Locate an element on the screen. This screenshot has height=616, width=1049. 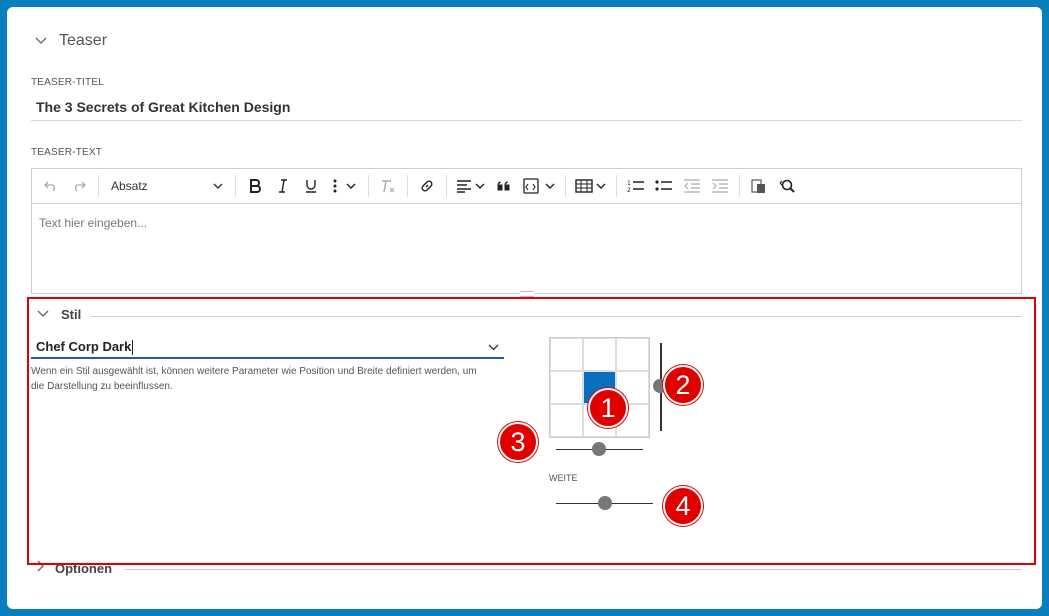
svg-text: 2 is located at coordinates (629, 190).